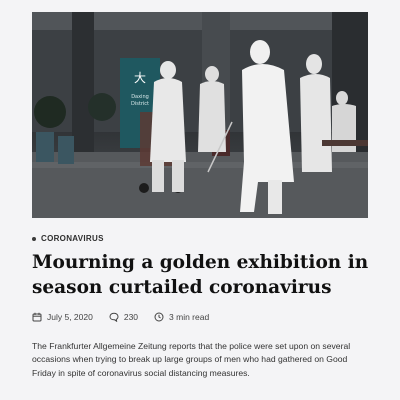  What do you see at coordinates (140, 97) in the screenshot?
I see `sign-line-1: Daxing` at bounding box center [140, 97].